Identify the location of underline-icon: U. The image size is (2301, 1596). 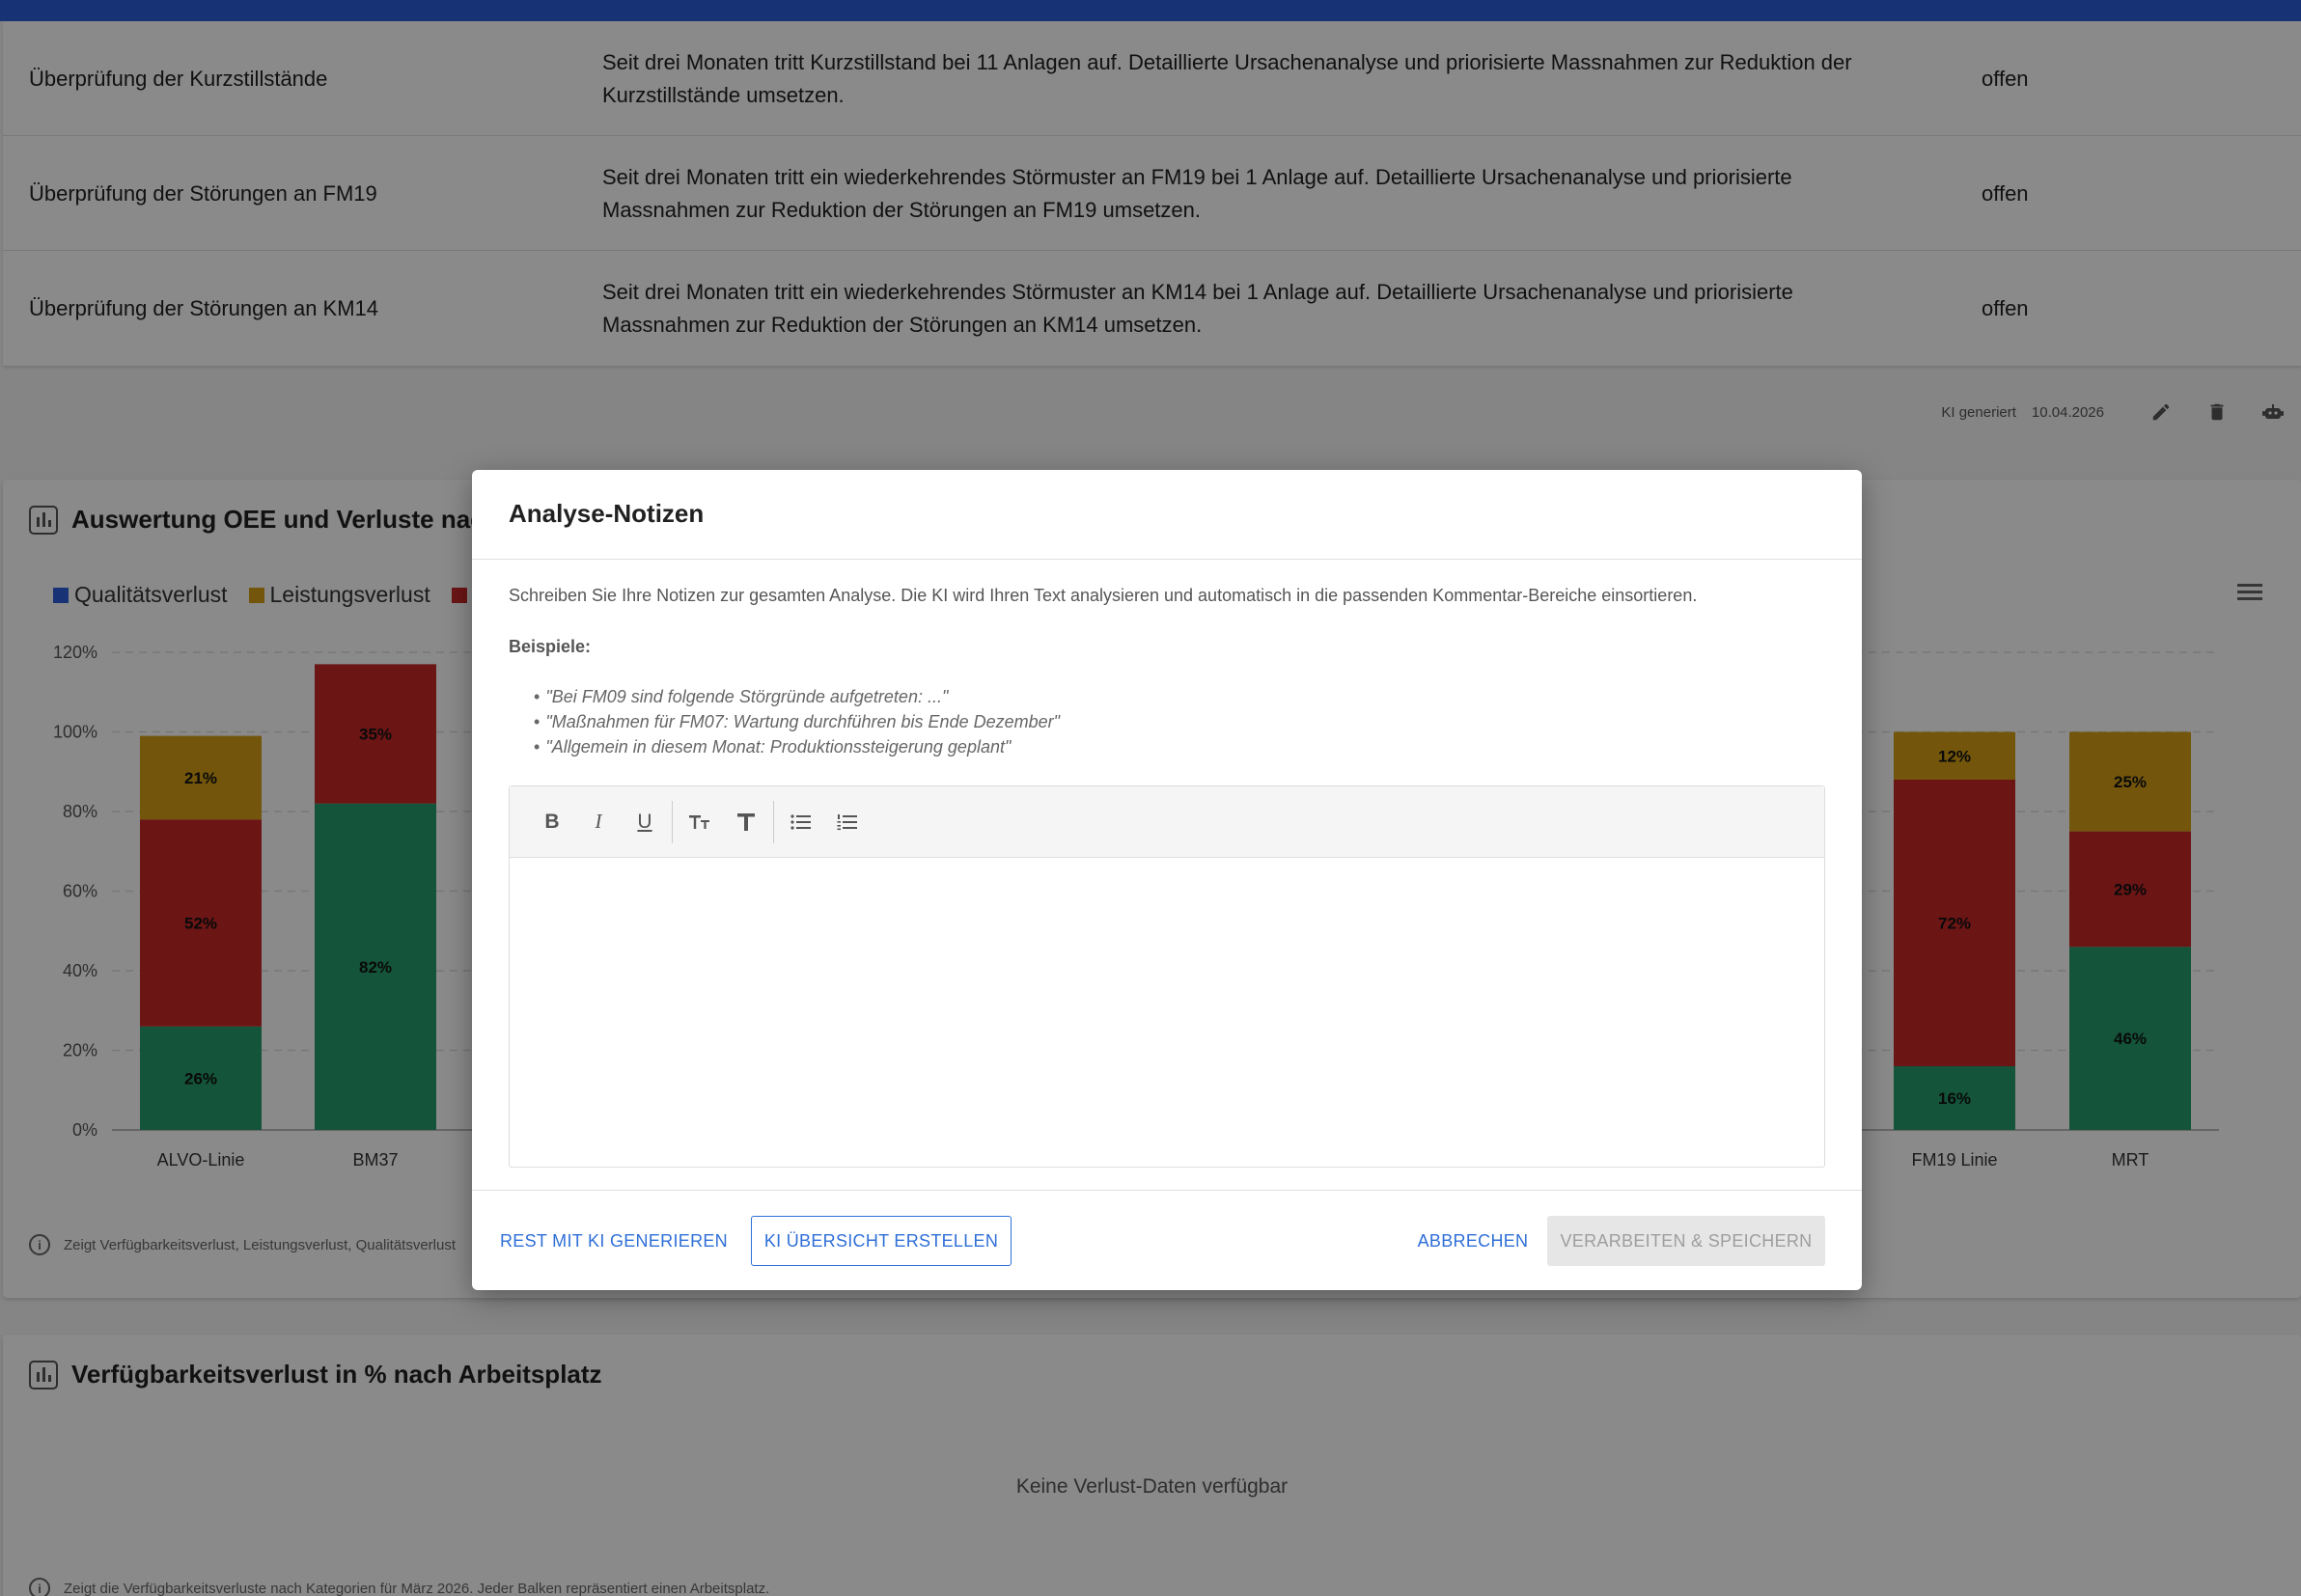
(644, 822).